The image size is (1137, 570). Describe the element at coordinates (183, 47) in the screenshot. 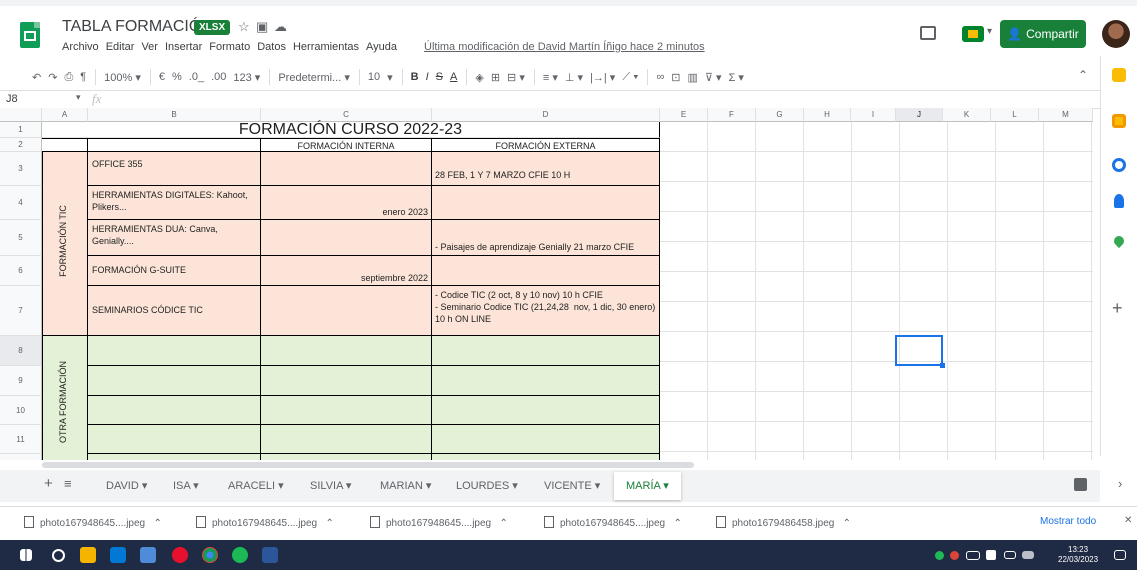

I see `menu-insertar: Insertar` at that location.